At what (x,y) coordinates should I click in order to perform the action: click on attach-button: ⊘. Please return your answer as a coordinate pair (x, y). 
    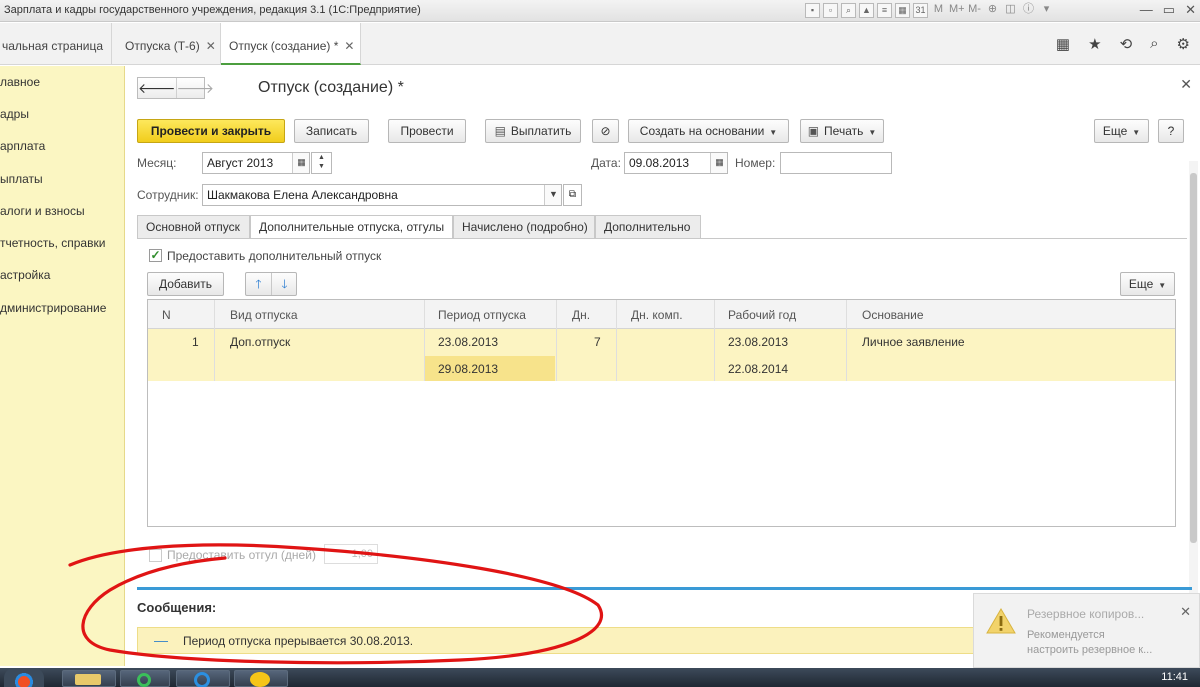
    Looking at the image, I should click on (605, 131).